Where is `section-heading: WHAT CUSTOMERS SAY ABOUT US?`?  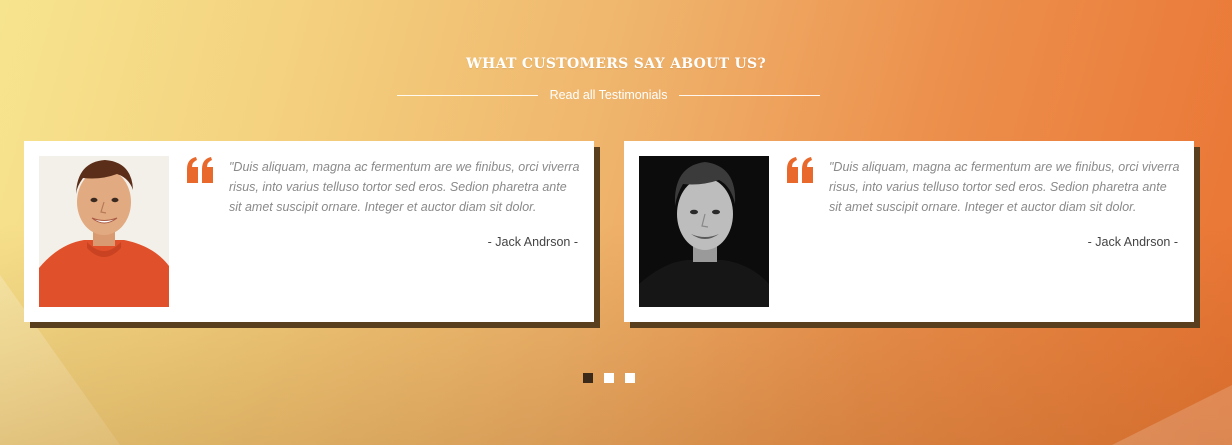 section-heading: WHAT CUSTOMERS SAY ABOUT US? is located at coordinates (616, 64).